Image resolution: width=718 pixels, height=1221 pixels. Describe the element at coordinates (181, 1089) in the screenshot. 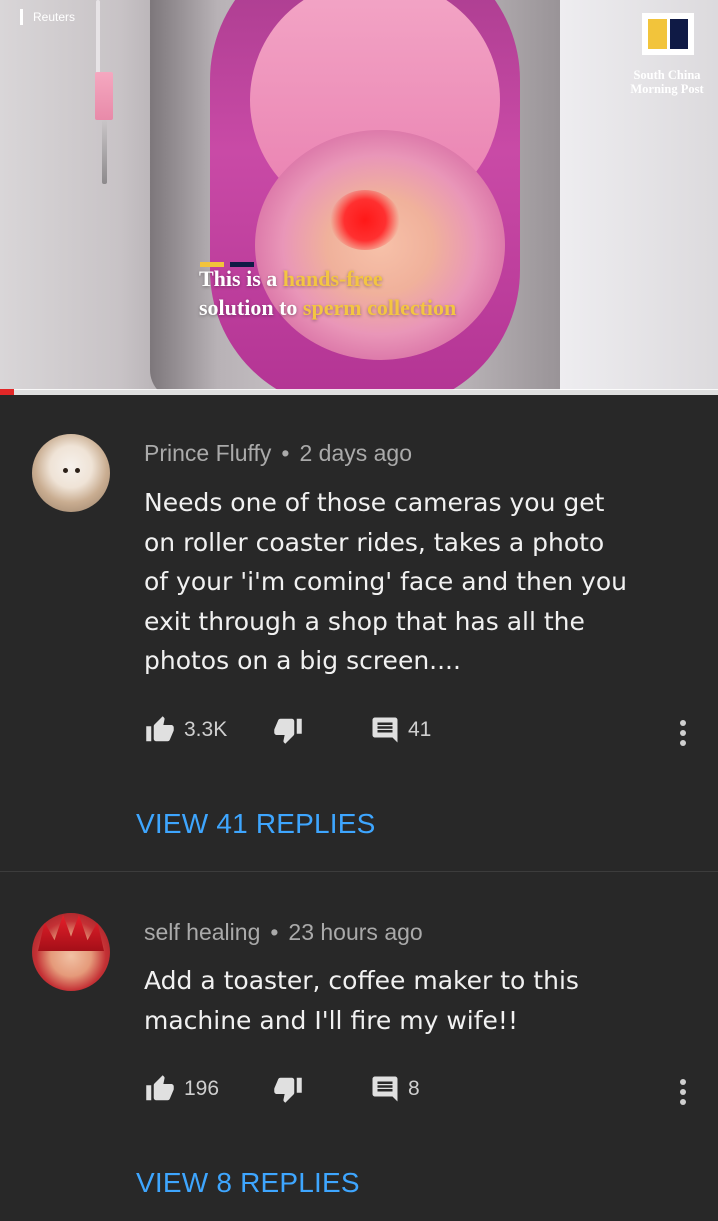

I see `like-button: 196` at that location.